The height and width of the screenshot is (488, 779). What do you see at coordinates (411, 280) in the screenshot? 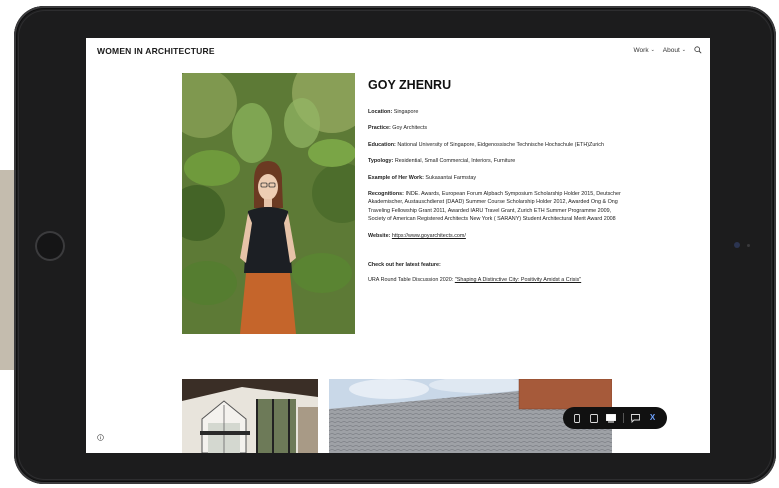
I see `feature-prefix: URA Round Table Discussion 2020:` at bounding box center [411, 280].